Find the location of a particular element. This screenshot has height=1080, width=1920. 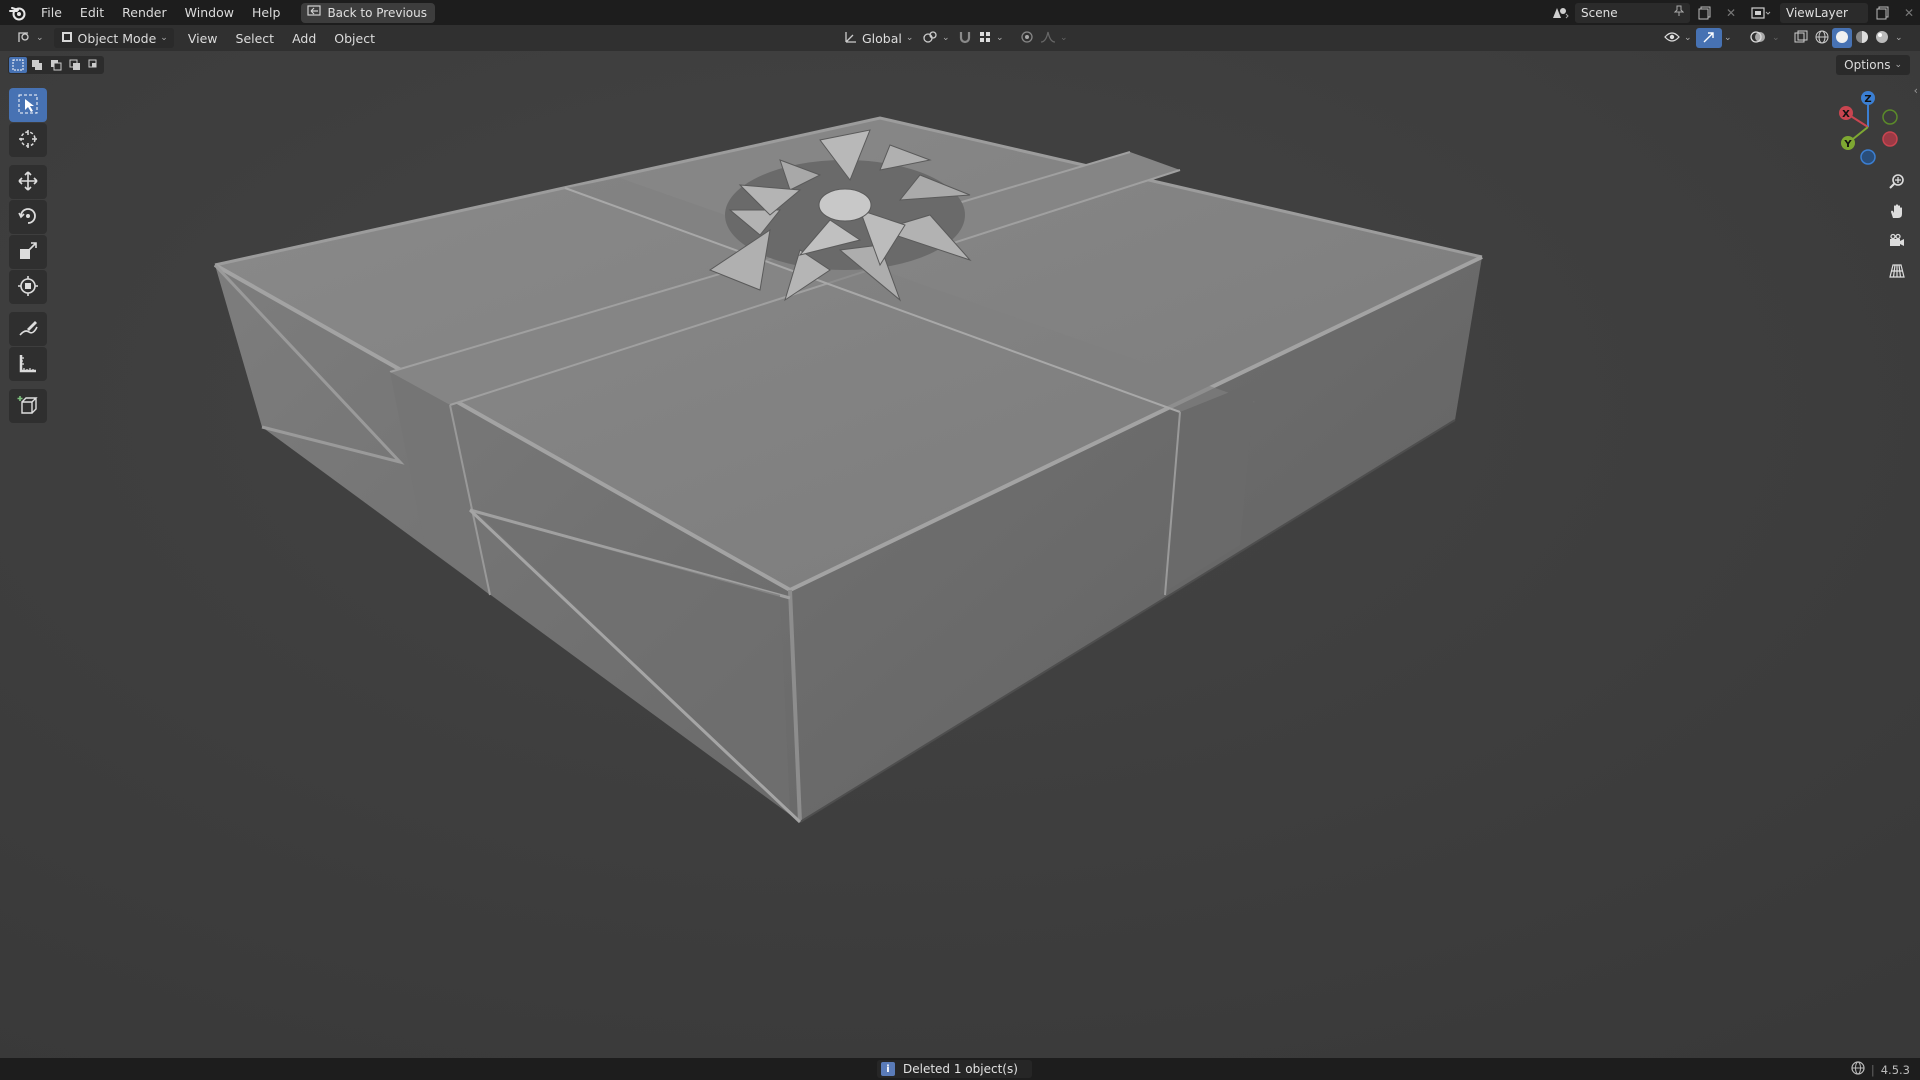

cursor-tool is located at coordinates (28, 140).